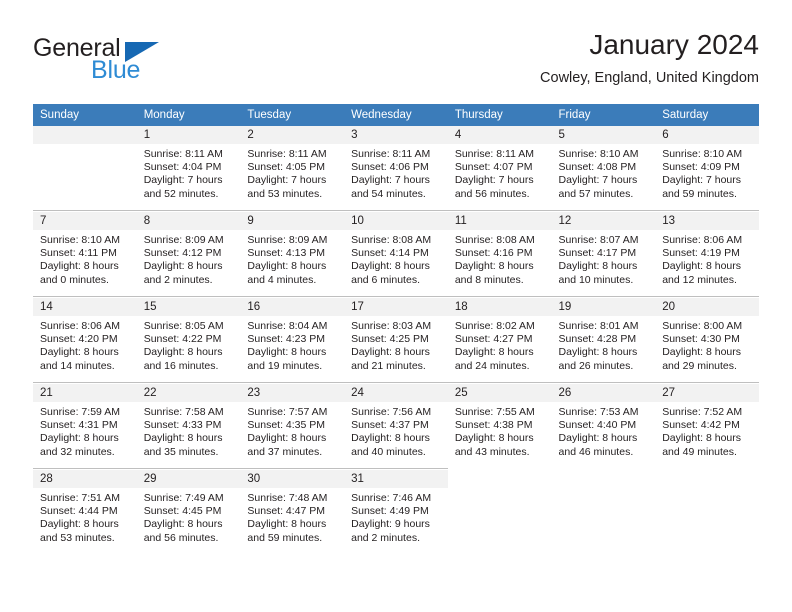  Describe the element at coordinates (80, 326) in the screenshot. I see `sunrise-text: Sunrise: 8:06 AM` at that location.